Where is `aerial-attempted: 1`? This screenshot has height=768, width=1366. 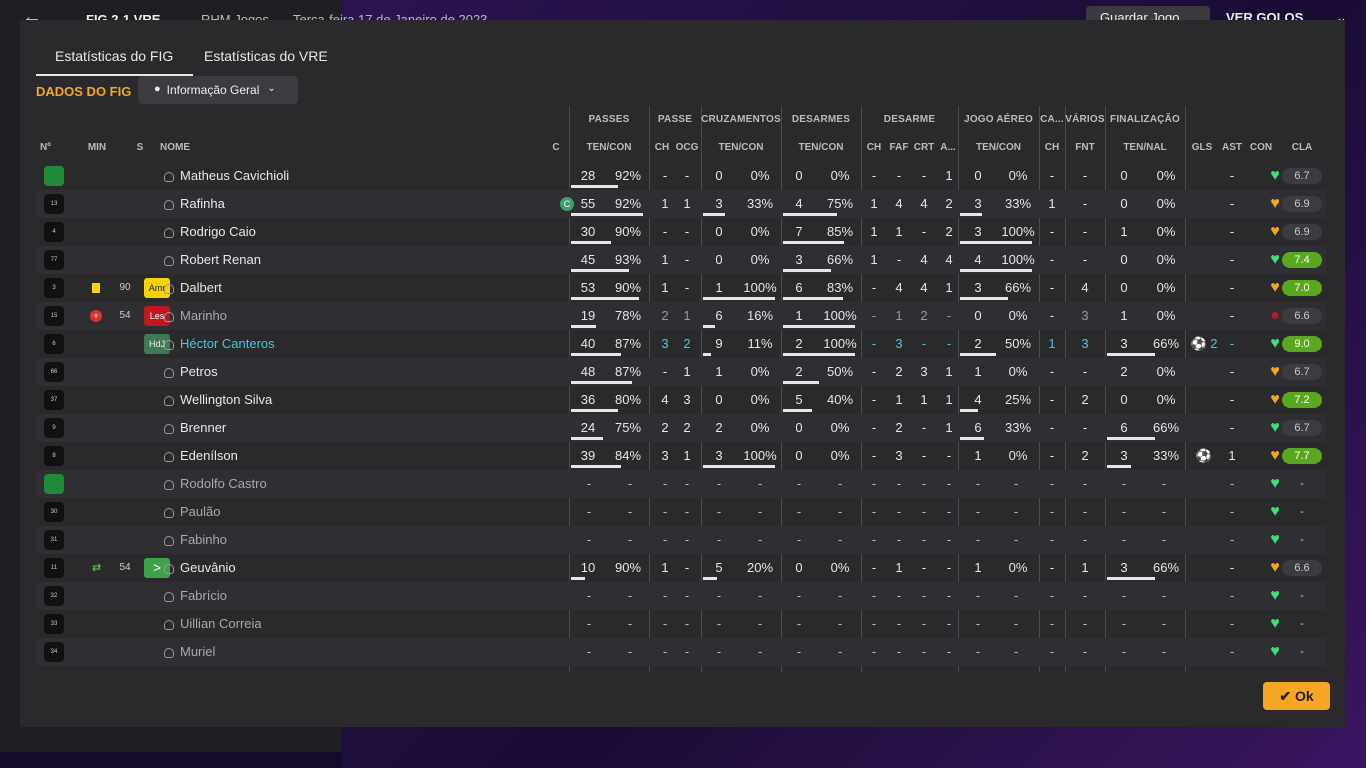 aerial-attempted: 1 is located at coordinates (978, 455).